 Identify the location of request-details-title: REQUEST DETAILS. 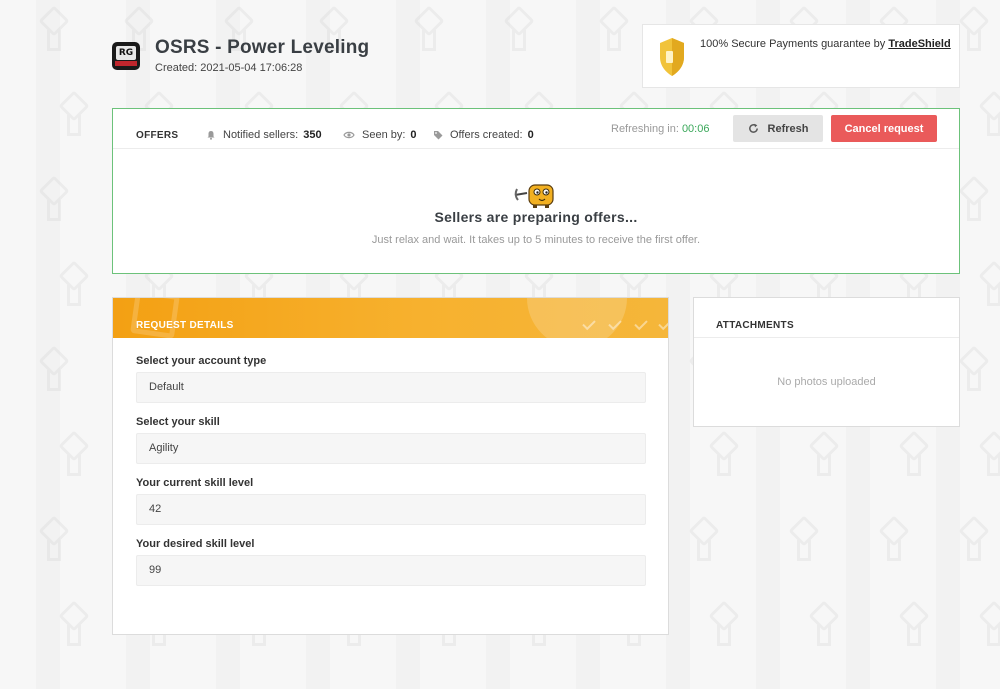
(185, 325).